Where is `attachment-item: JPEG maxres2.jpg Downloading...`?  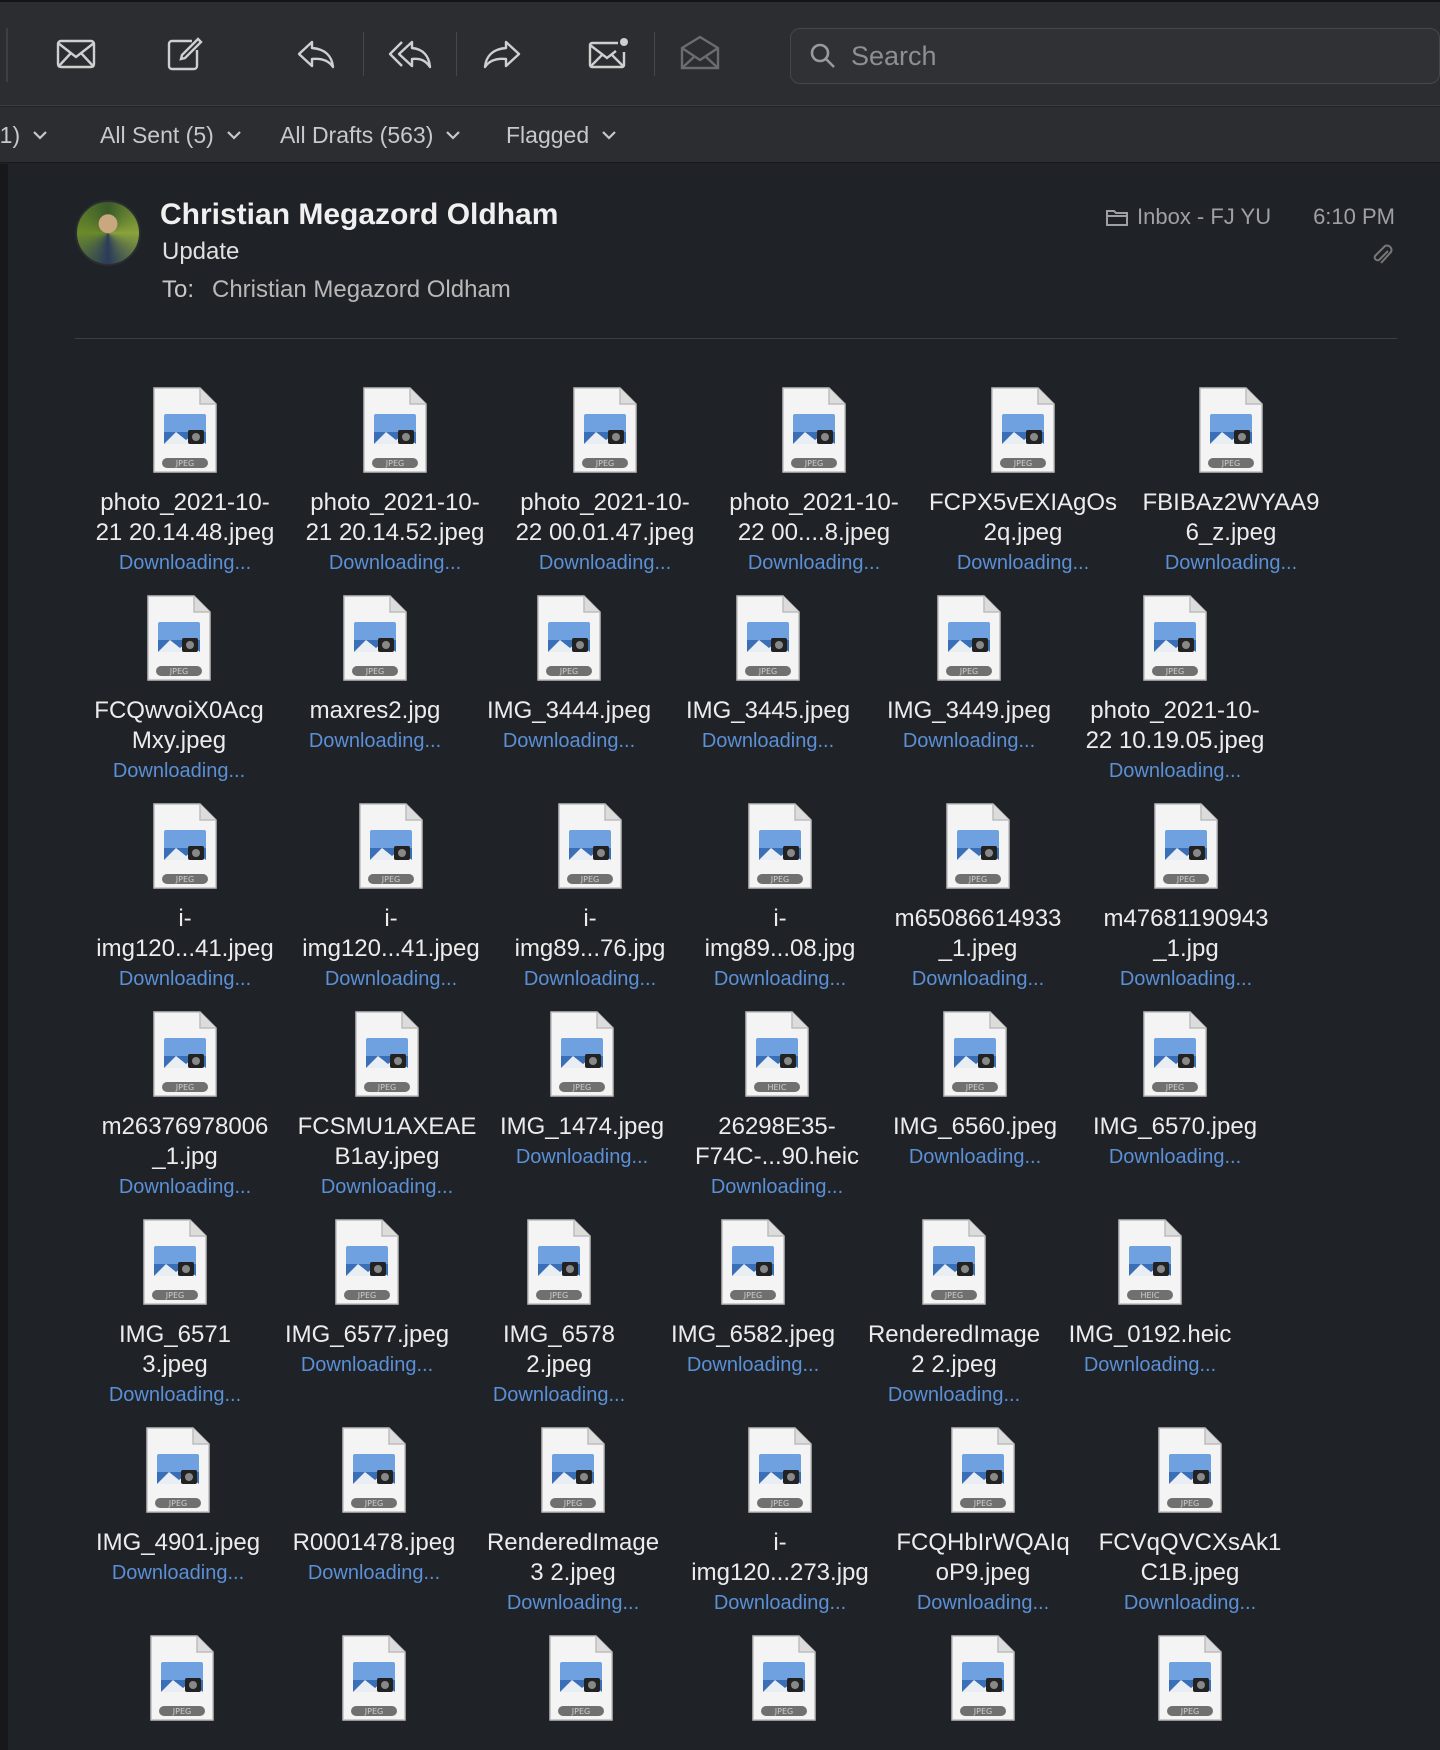 attachment-item: JPEG maxres2.jpg Downloading... is located at coordinates (375, 675).